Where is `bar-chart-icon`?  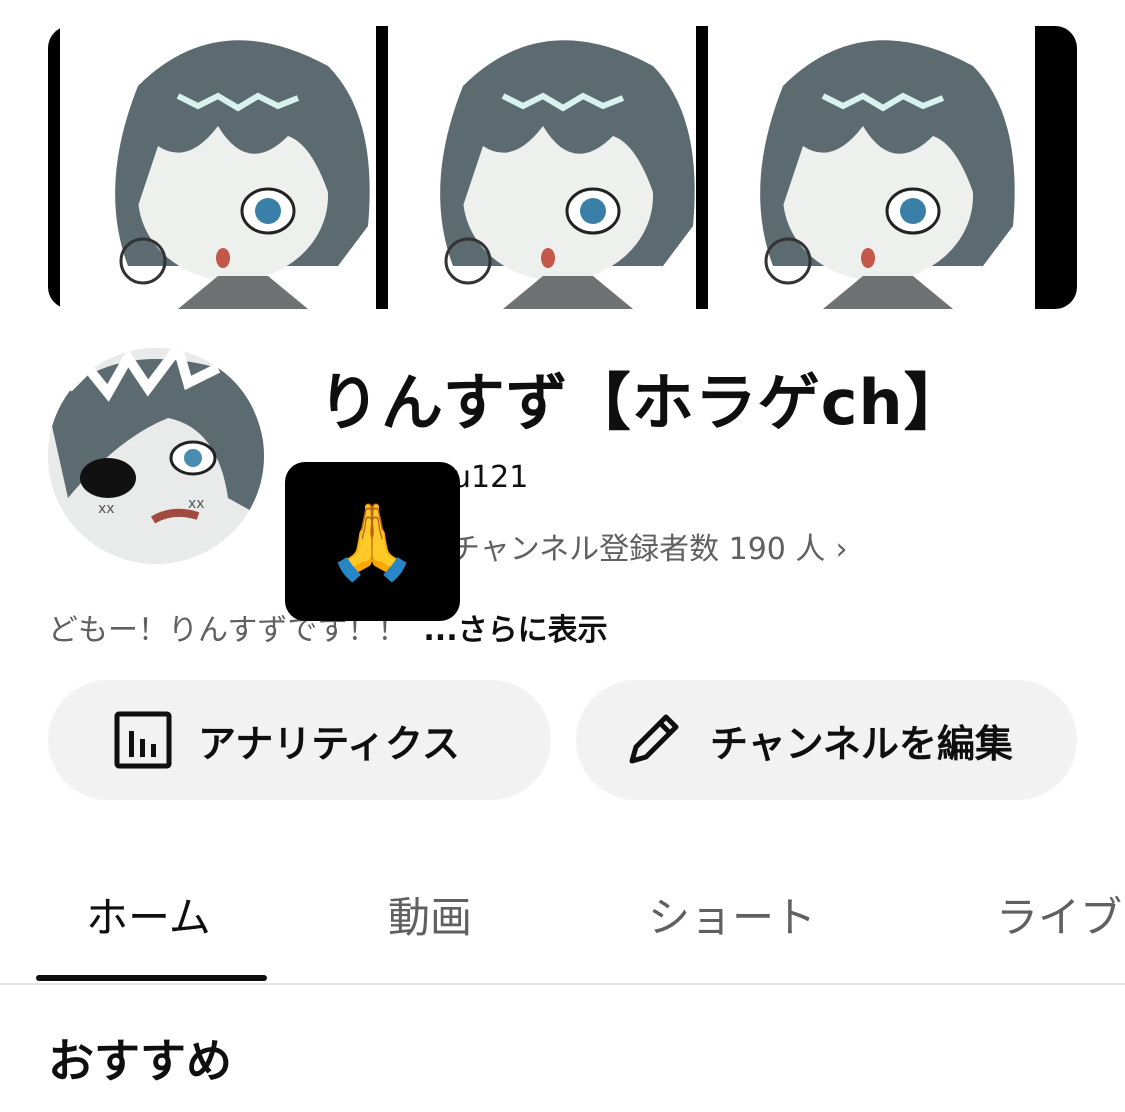 bar-chart-icon is located at coordinates (143, 740).